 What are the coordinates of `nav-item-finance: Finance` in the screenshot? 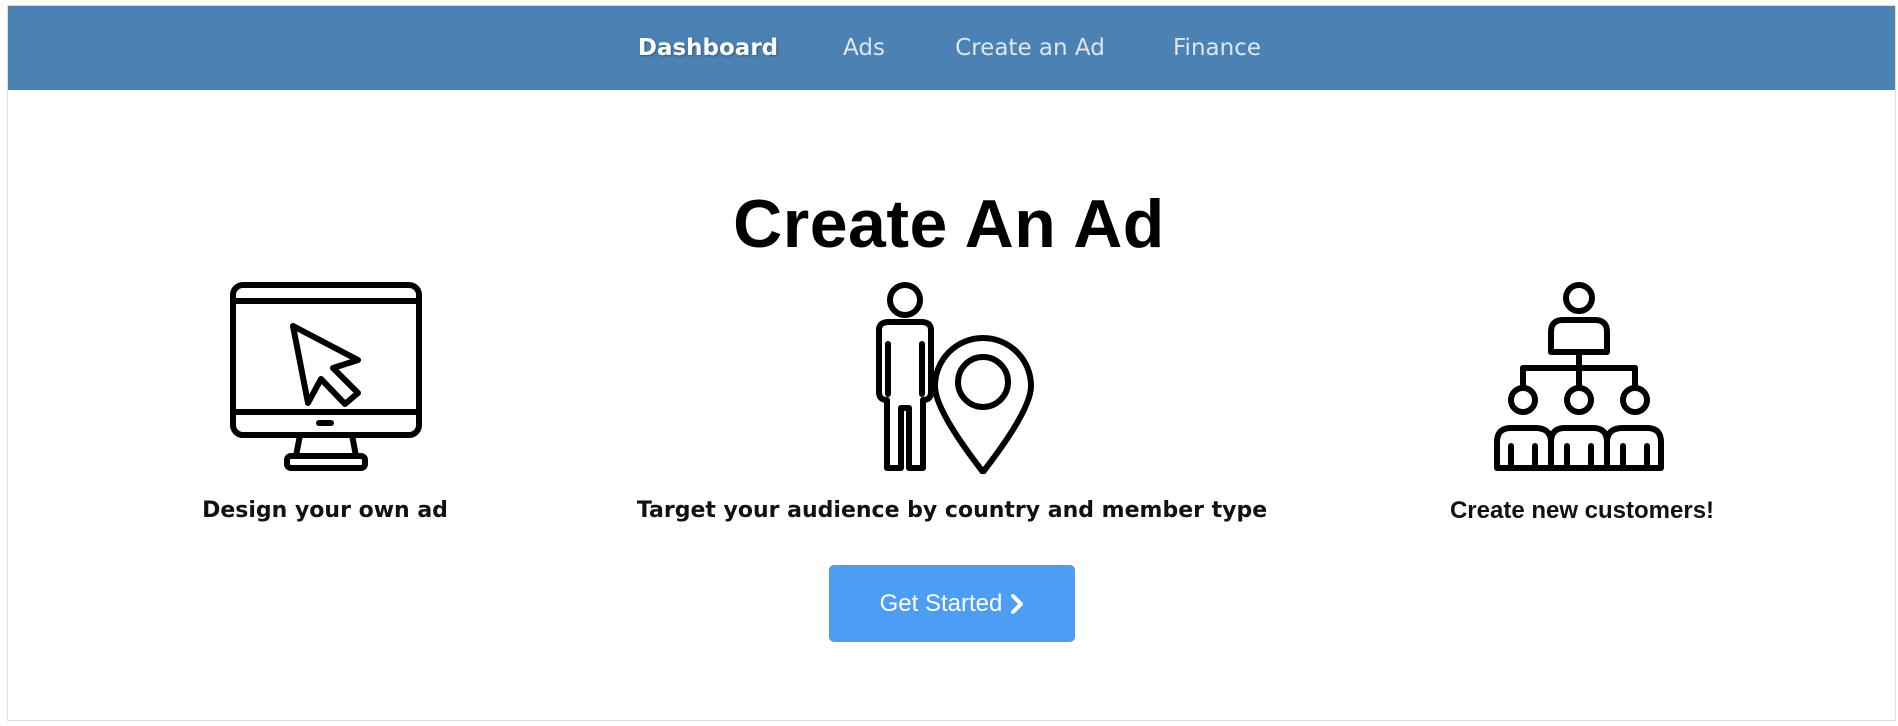 It's located at (1217, 48).